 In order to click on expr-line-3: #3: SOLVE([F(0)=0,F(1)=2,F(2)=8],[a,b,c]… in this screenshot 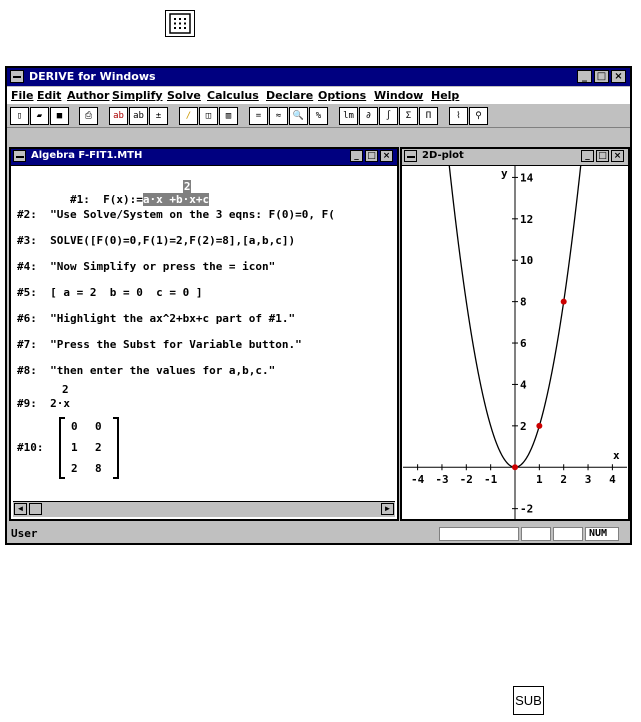, I will do `click(156, 240)`.